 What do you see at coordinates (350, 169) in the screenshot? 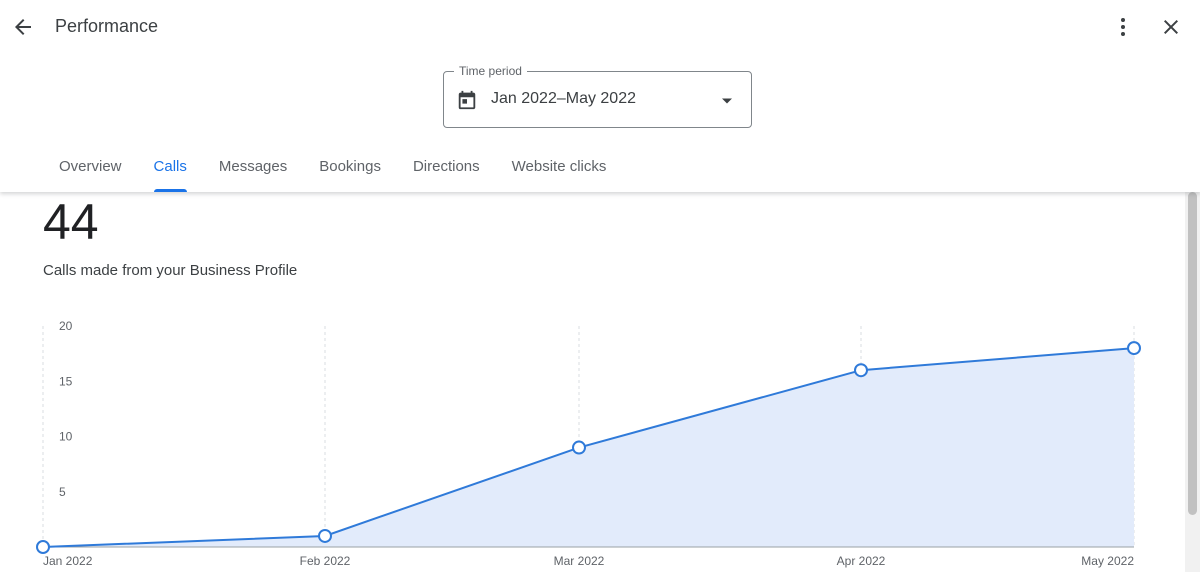
I see `tab-bookings: Bookings` at bounding box center [350, 169].